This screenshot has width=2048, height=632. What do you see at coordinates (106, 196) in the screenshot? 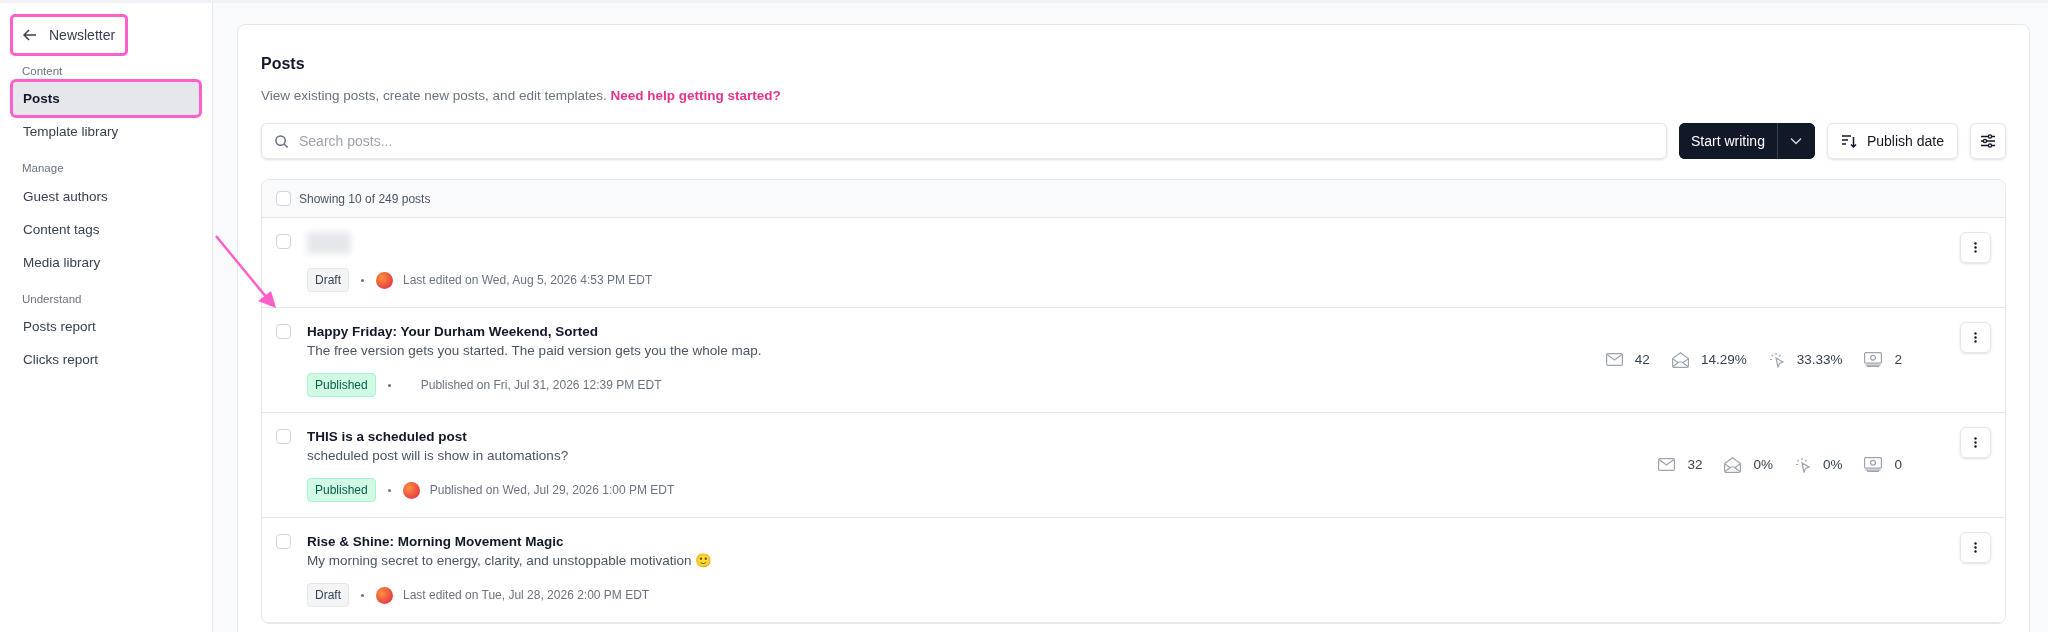
I see `sidebar-item: Guest authors` at bounding box center [106, 196].